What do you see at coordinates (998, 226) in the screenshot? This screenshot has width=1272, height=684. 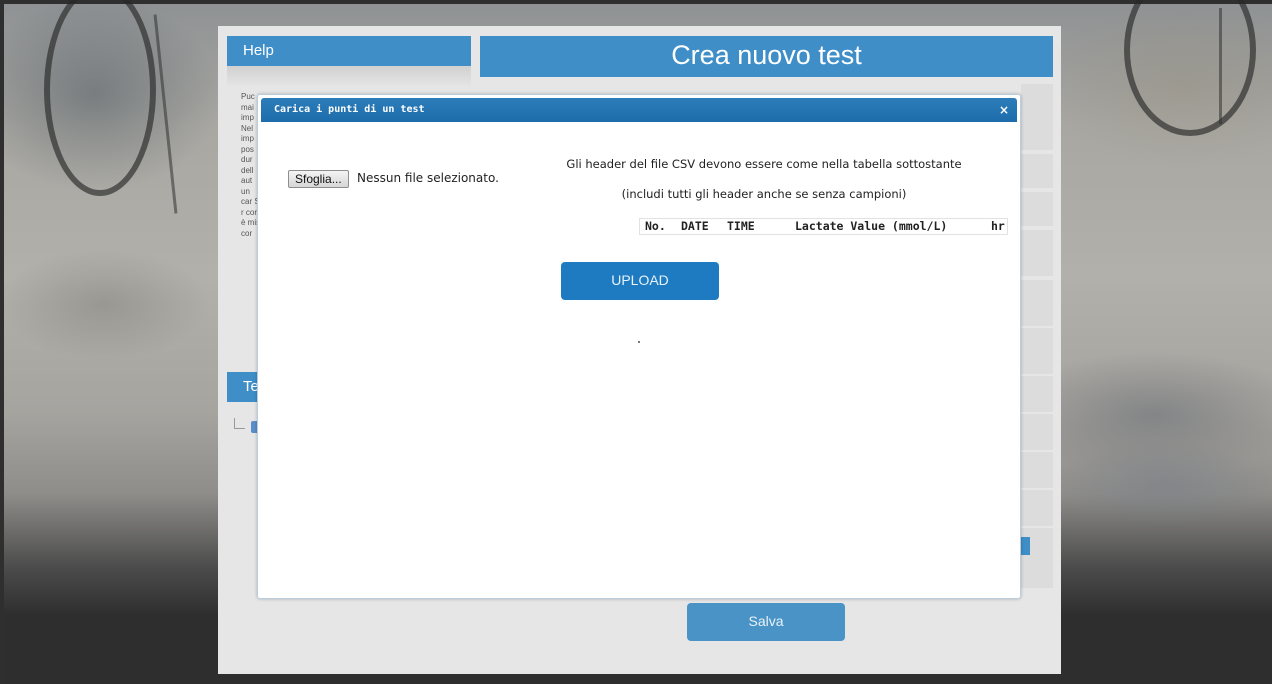 I see `csv-header-cell: hr` at bounding box center [998, 226].